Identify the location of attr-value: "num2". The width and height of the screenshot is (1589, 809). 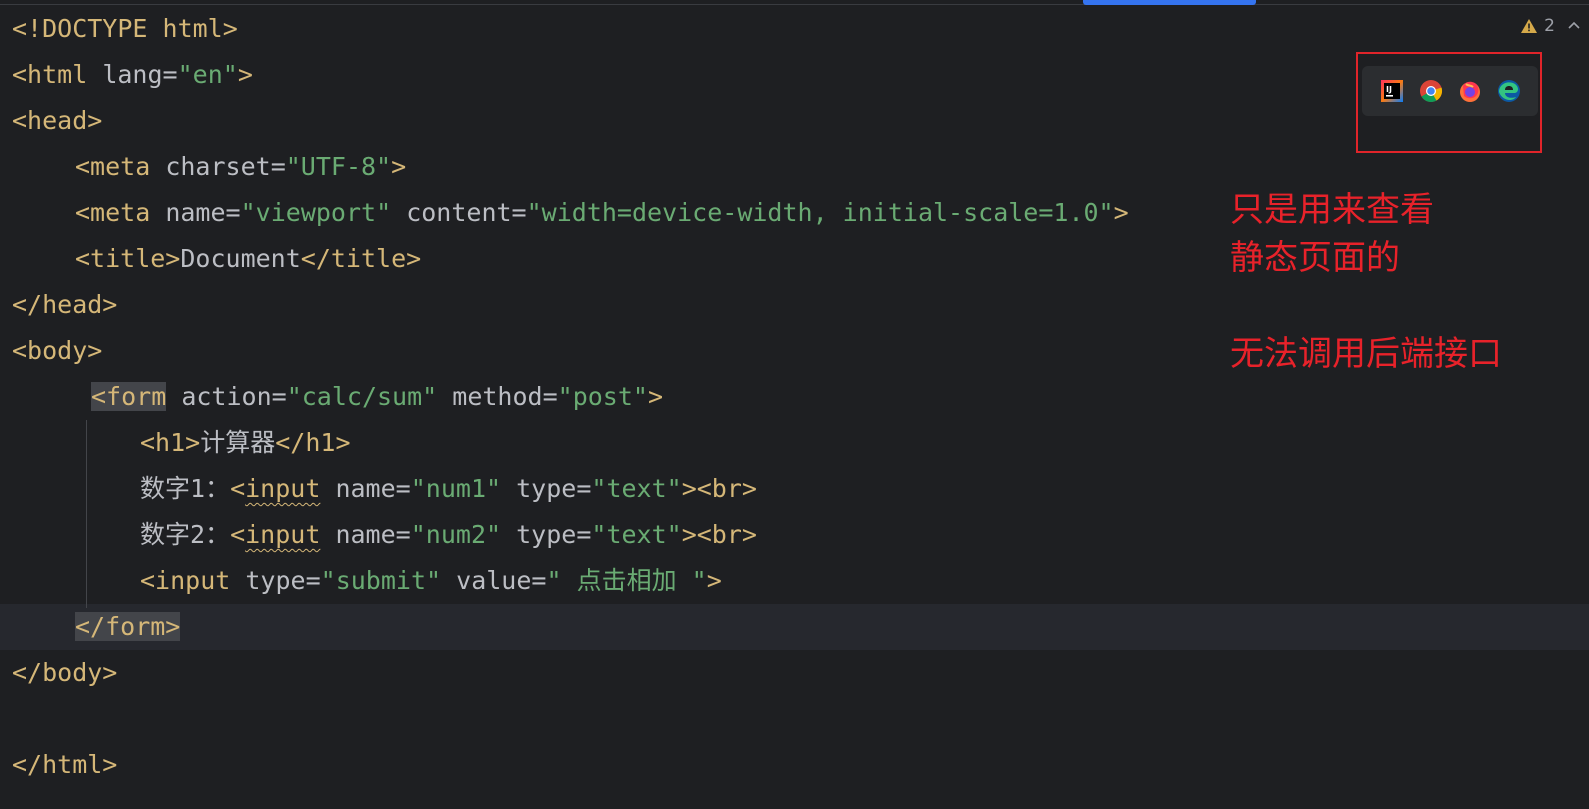
(456, 534).